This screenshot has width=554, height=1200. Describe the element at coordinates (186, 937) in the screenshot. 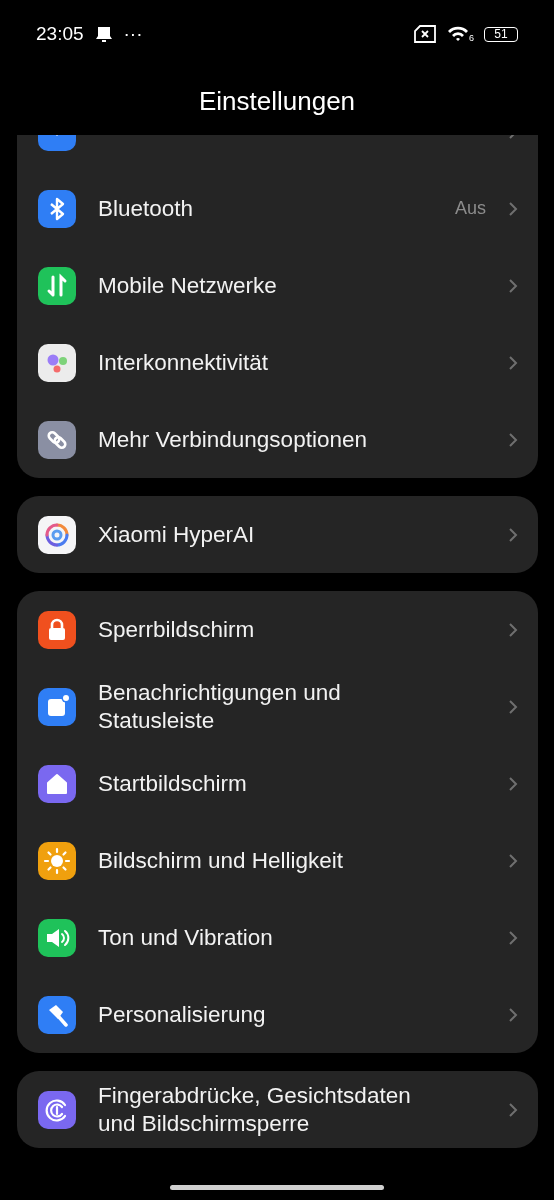

I see `setting-label: Ton und Vibration` at that location.